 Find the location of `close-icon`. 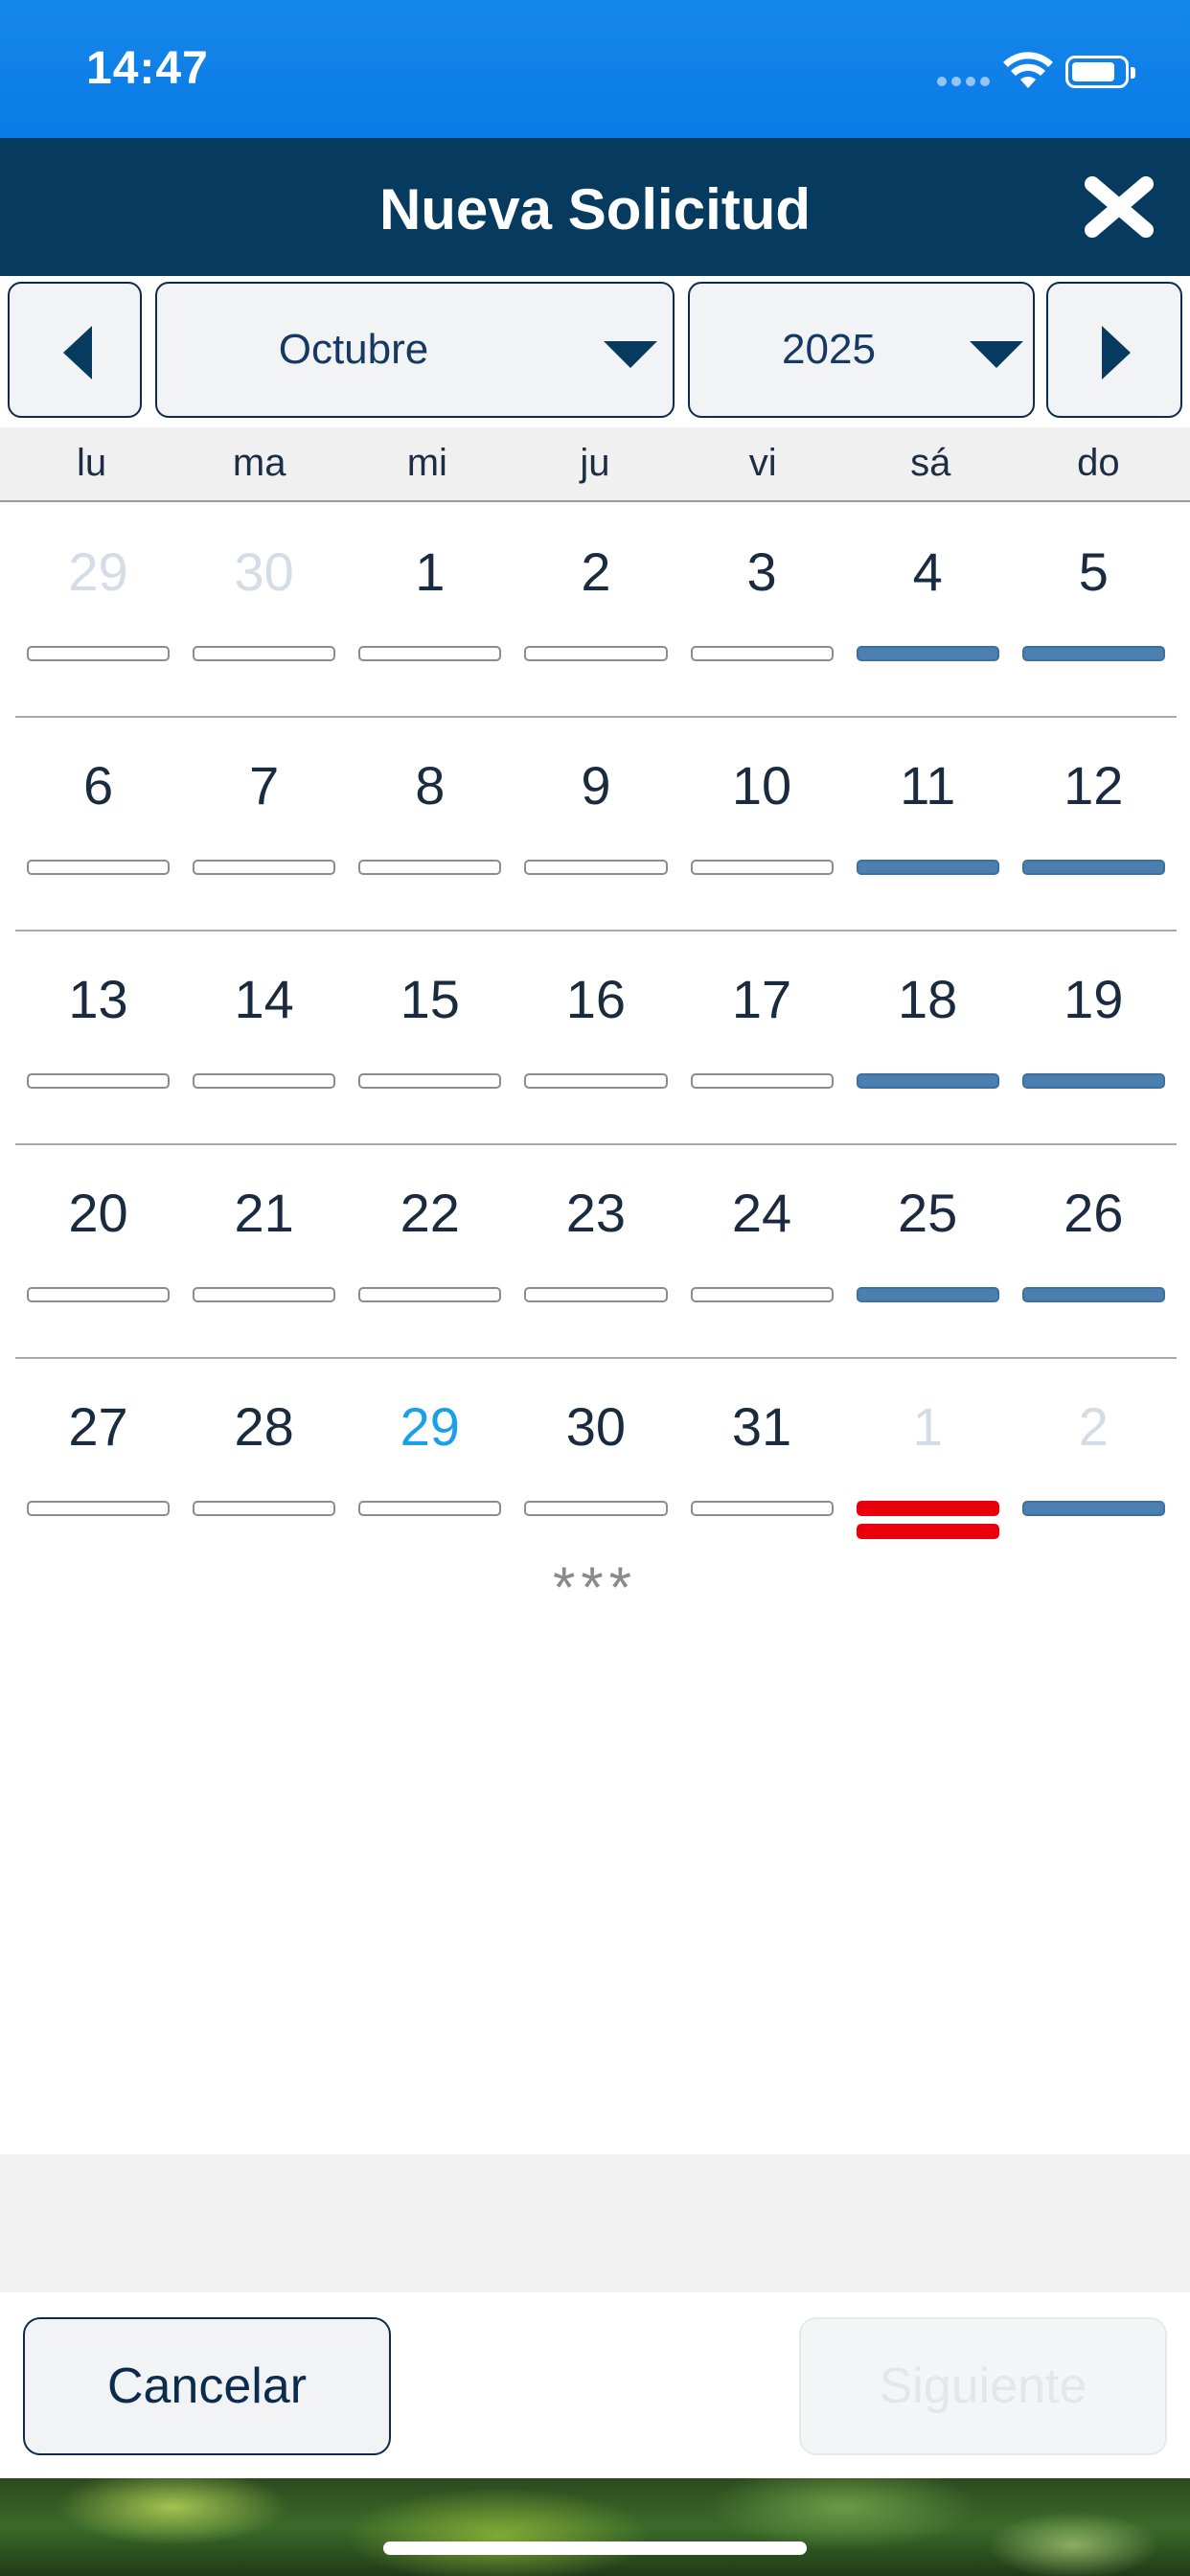

close-icon is located at coordinates (1119, 207).